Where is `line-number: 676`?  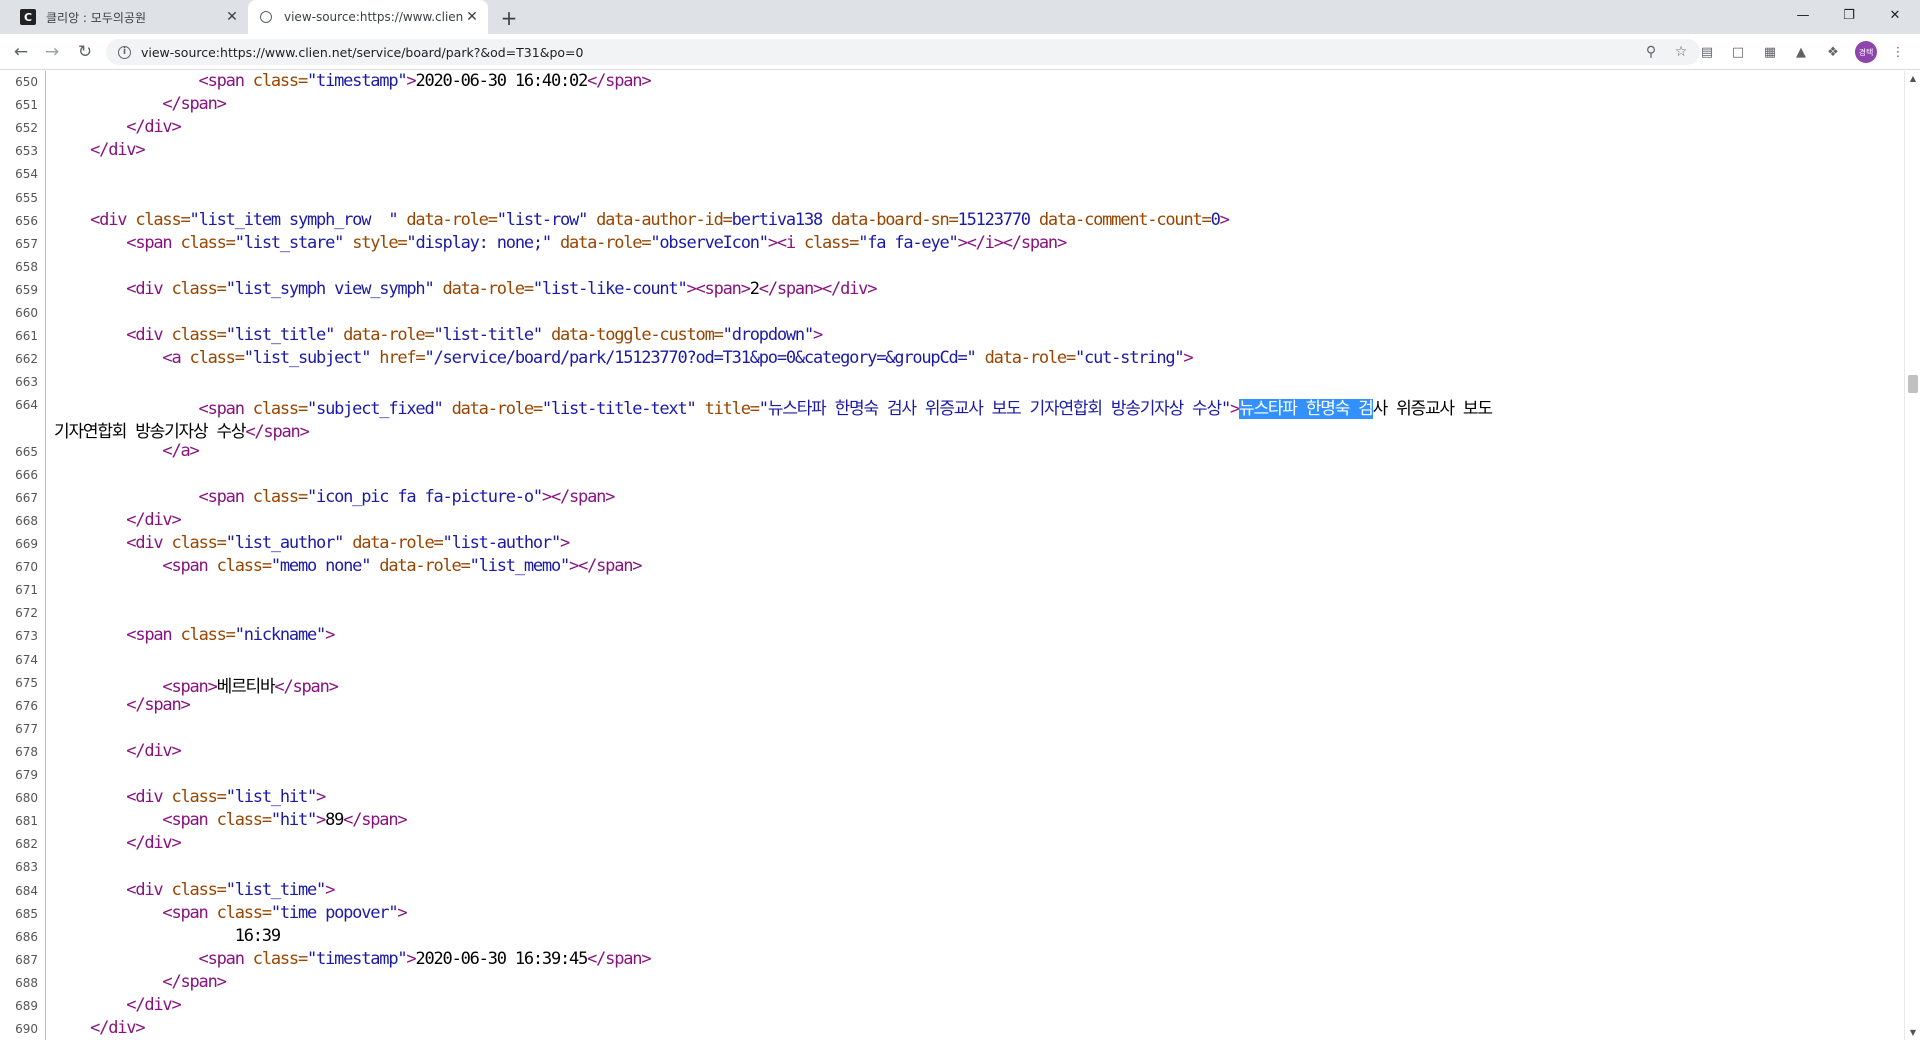
line-number: 676 is located at coordinates (26, 705).